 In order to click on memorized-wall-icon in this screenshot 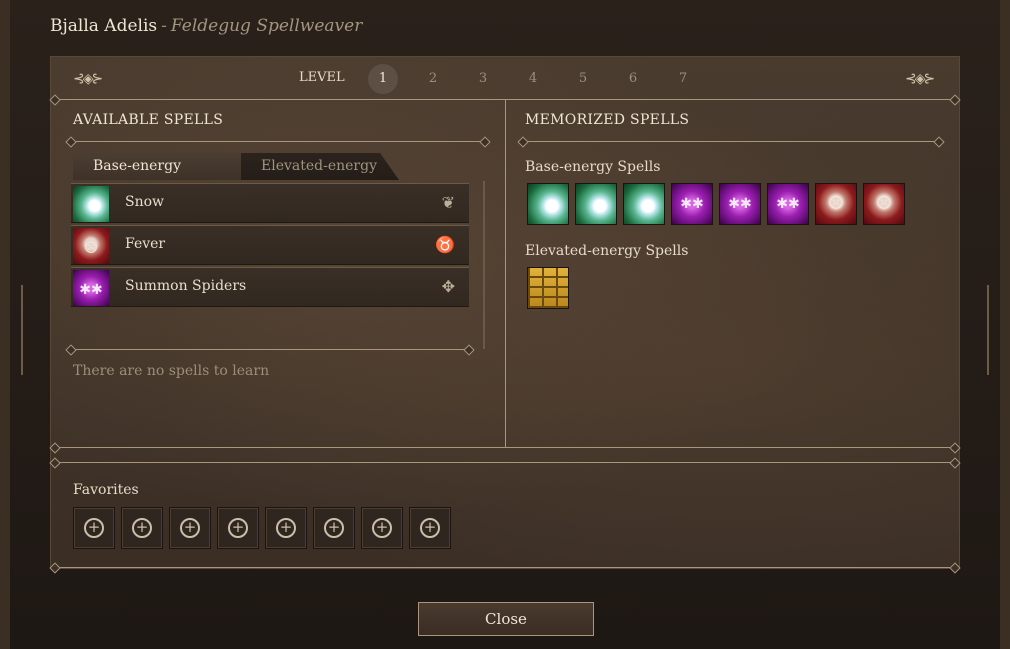, I will do `click(548, 288)`.